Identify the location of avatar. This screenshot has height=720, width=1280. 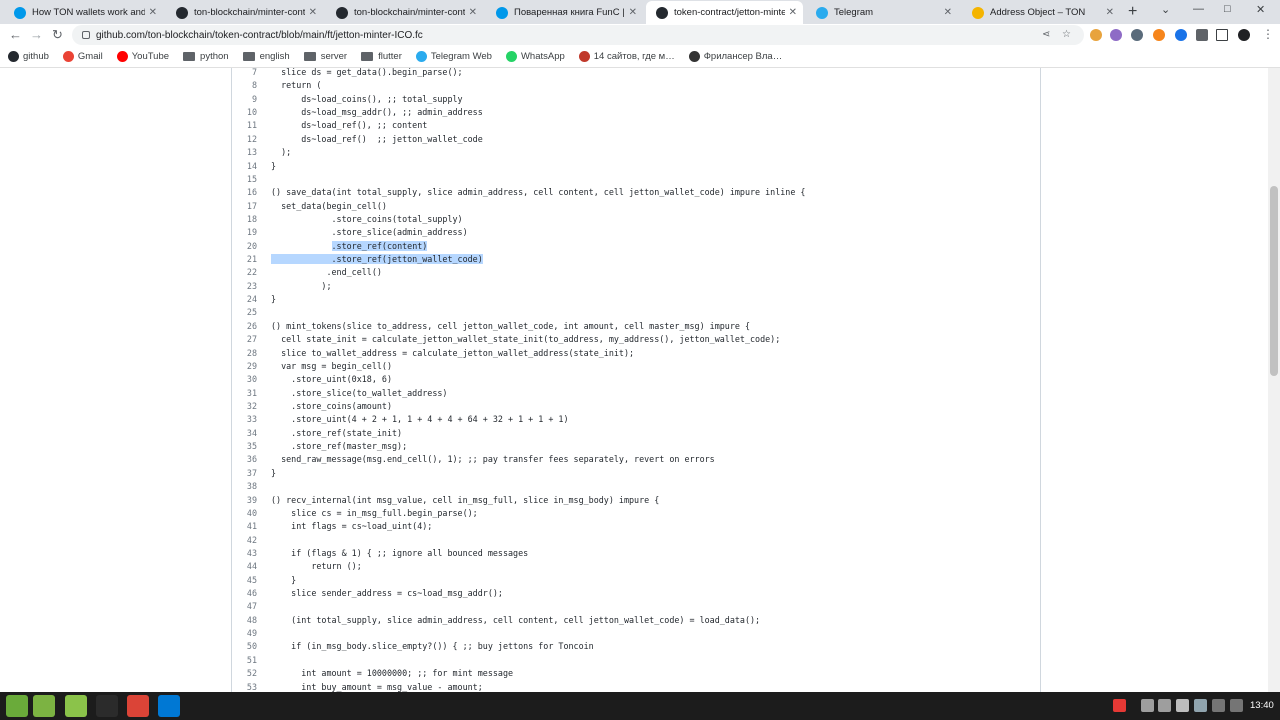
(1244, 35).